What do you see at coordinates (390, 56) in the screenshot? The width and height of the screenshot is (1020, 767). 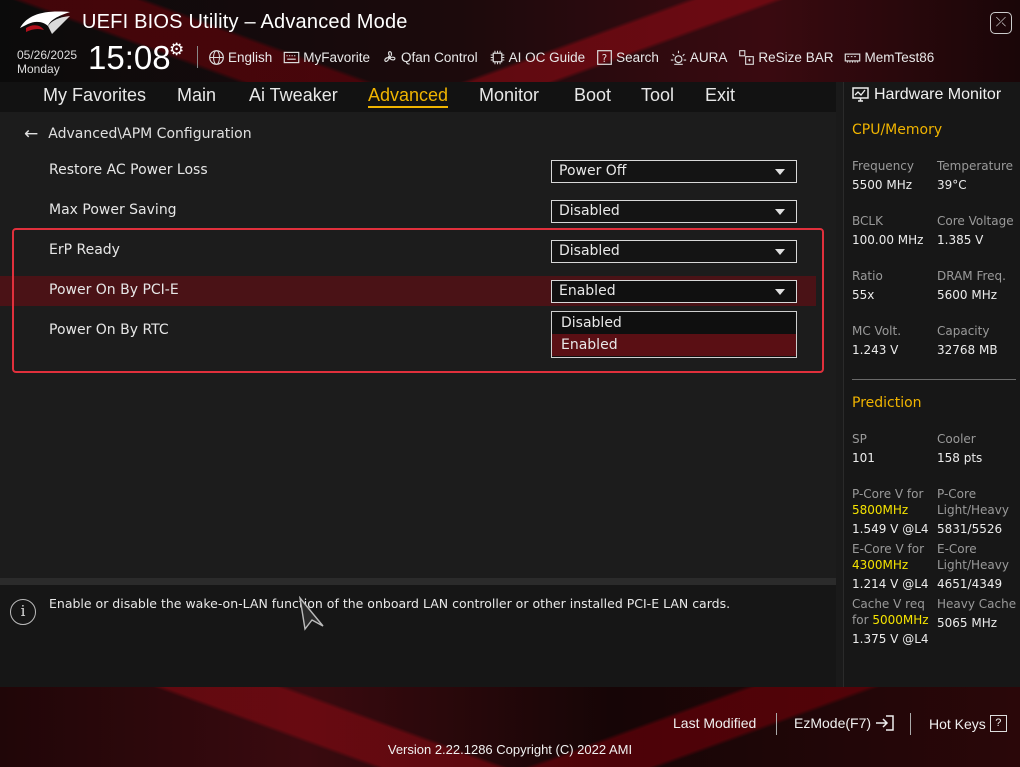 I see `fan-icon` at bounding box center [390, 56].